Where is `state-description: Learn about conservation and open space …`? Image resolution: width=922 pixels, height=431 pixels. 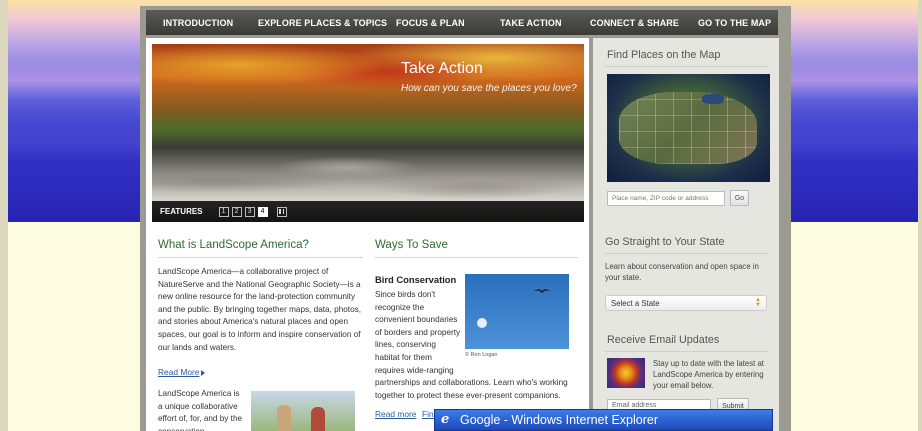
state-description: Learn about conservation and open space … is located at coordinates (689, 272).